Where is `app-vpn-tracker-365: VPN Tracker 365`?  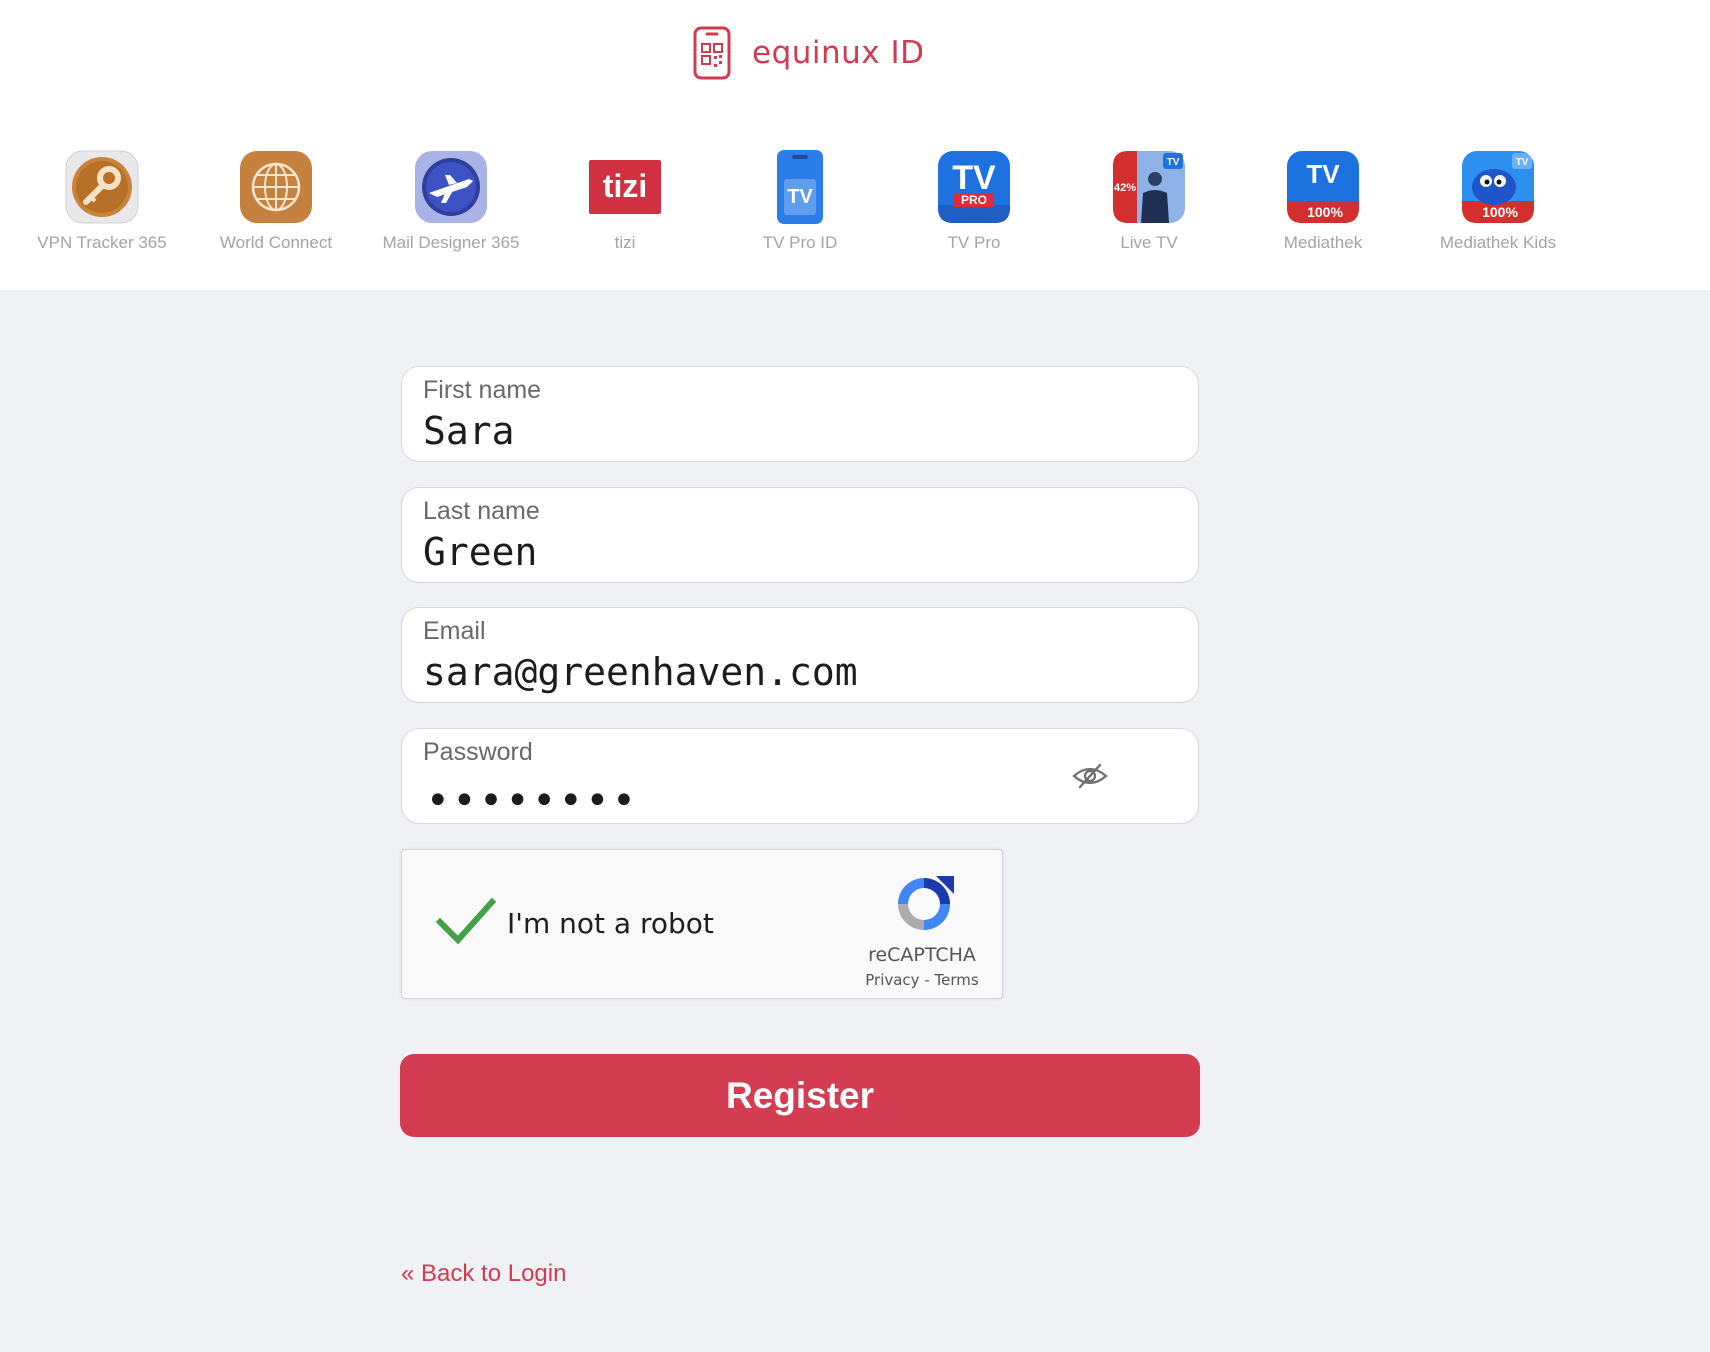
app-vpn-tracker-365: VPN Tracker 365 is located at coordinates (102, 201).